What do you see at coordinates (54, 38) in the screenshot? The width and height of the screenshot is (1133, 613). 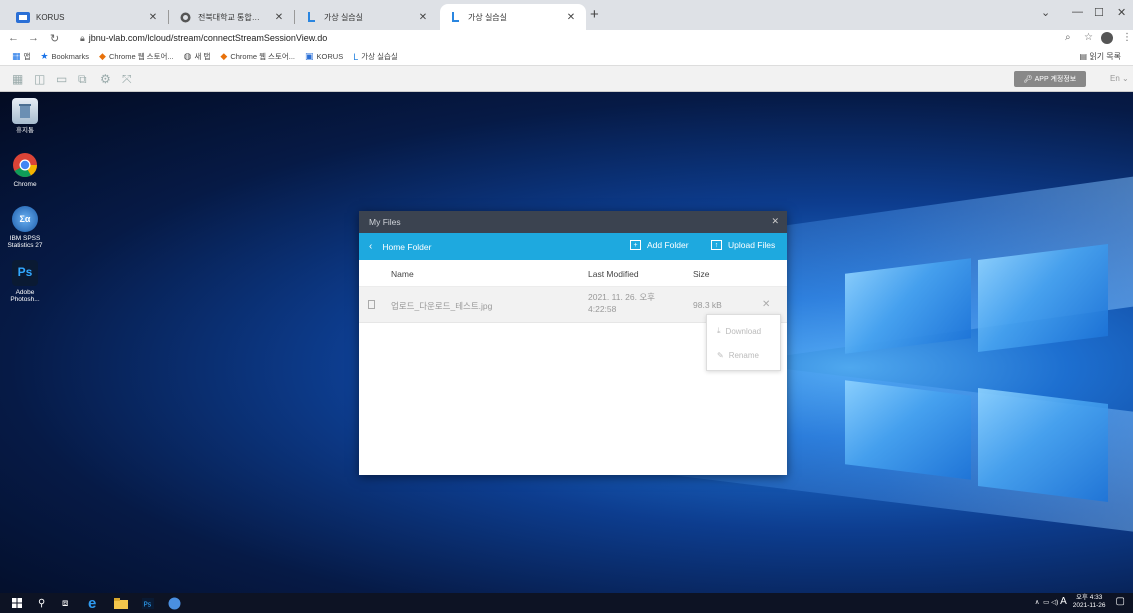 I see `reload-icon: ↻` at bounding box center [54, 38].